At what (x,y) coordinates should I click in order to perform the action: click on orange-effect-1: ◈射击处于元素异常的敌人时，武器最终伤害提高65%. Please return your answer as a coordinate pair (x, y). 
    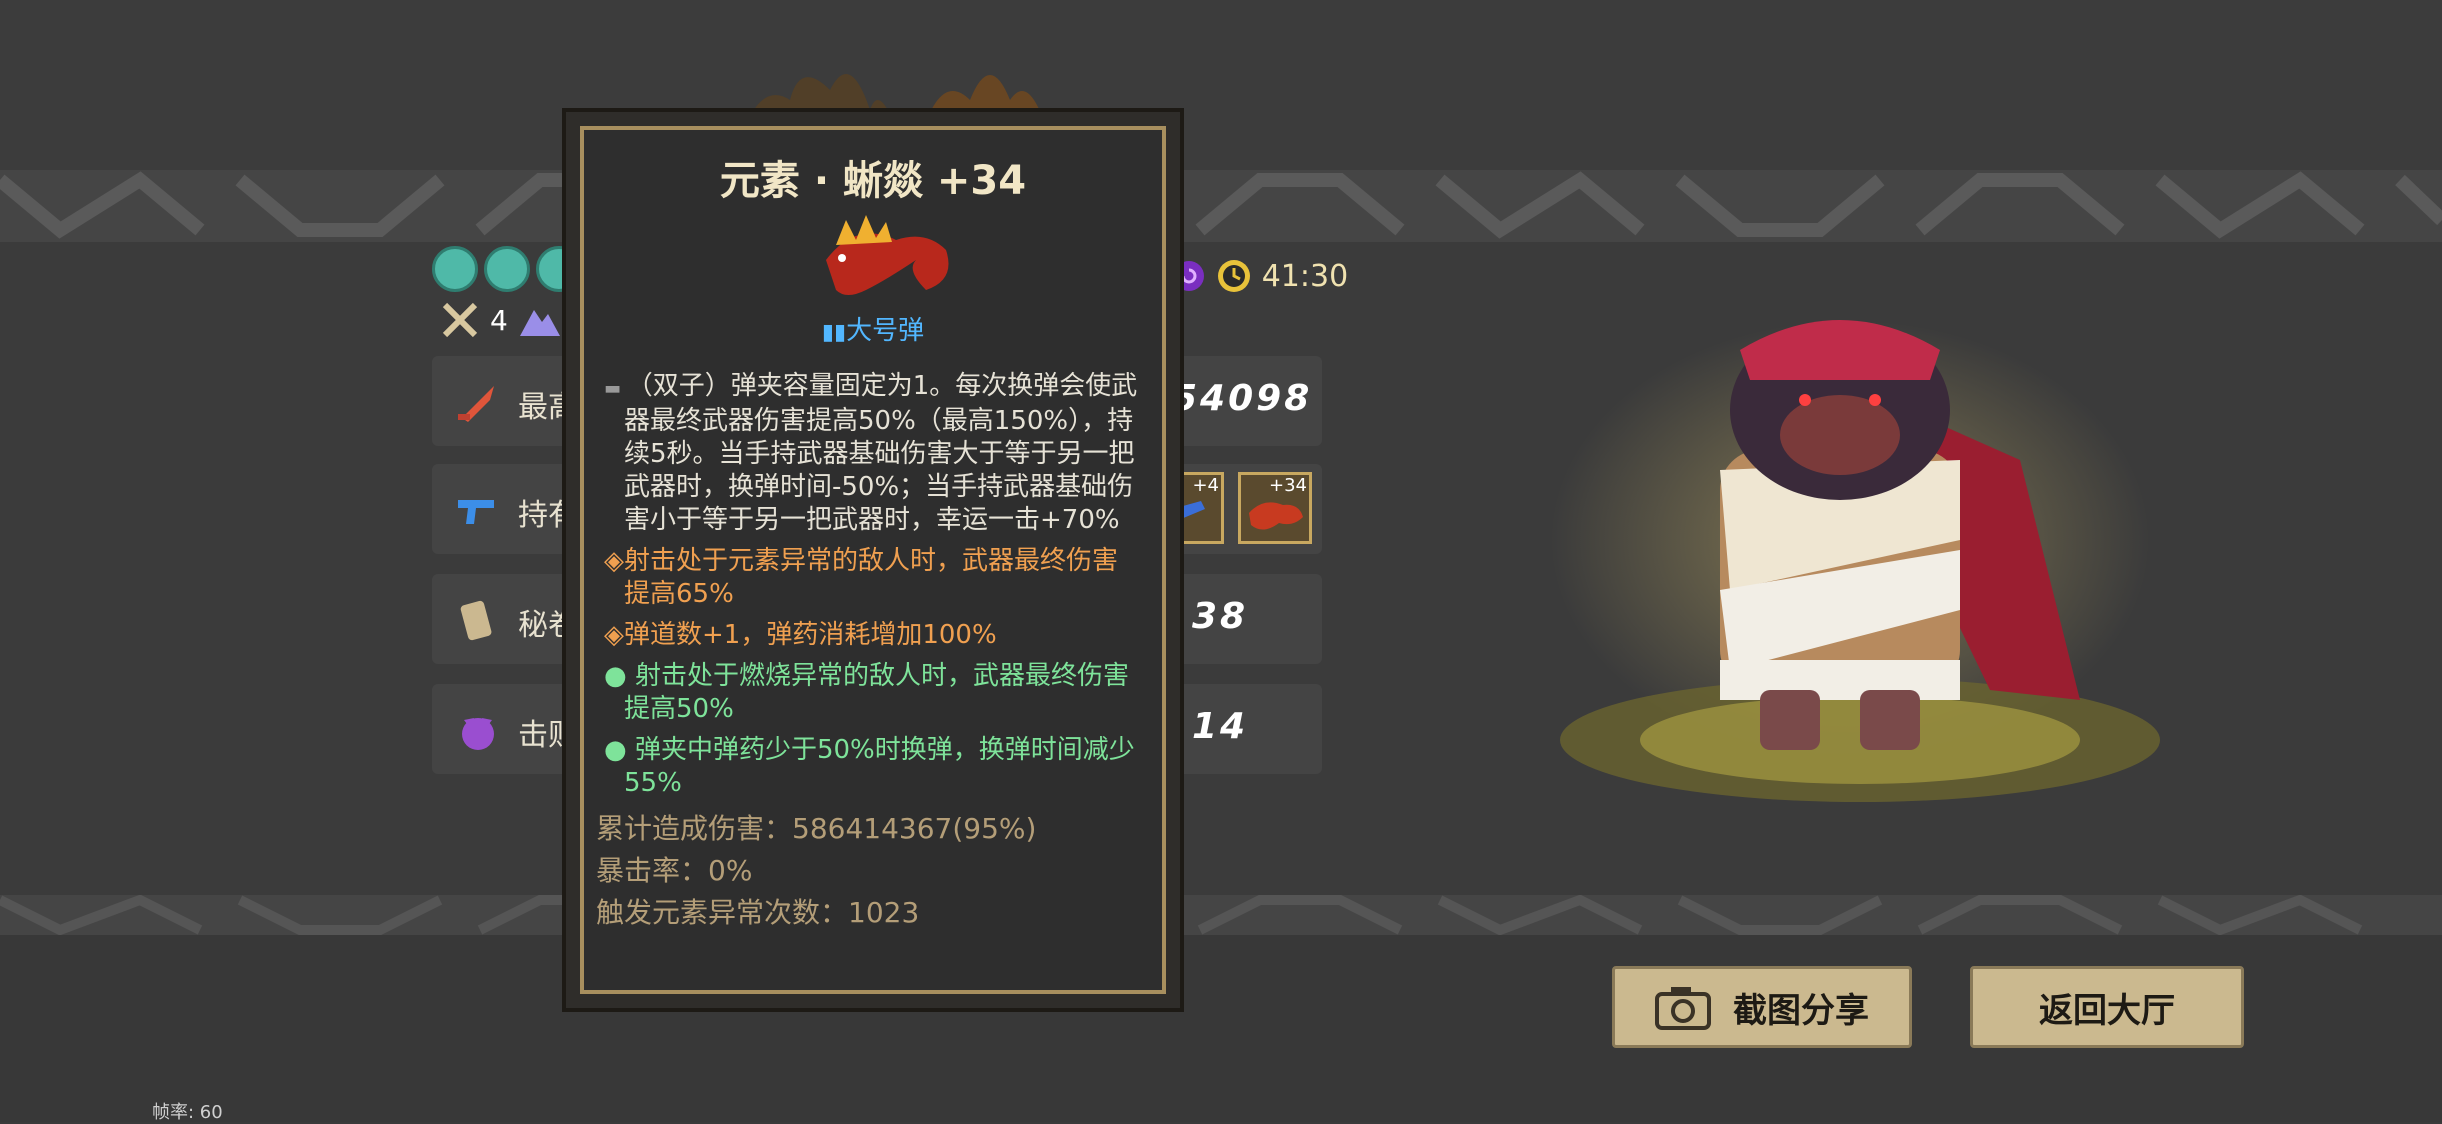
    Looking at the image, I should click on (872, 578).